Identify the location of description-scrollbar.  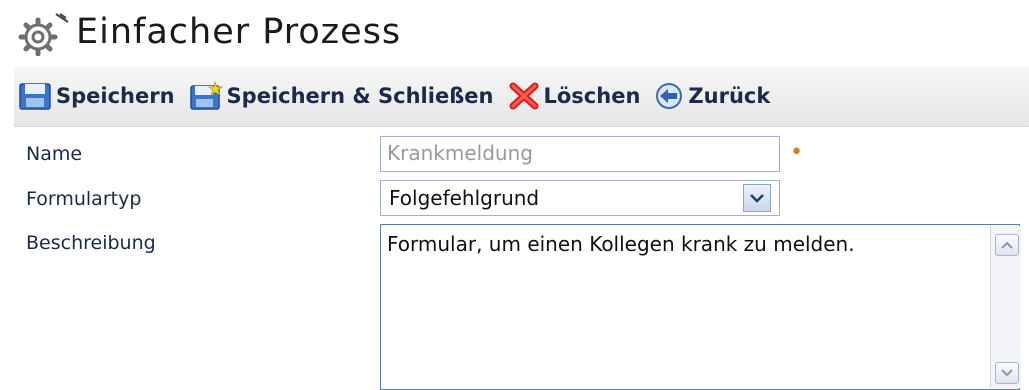
(1005, 307).